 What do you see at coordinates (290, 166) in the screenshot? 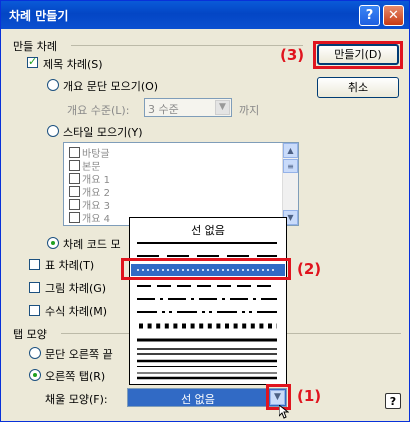
I see `scroll-thumb: ≡` at bounding box center [290, 166].